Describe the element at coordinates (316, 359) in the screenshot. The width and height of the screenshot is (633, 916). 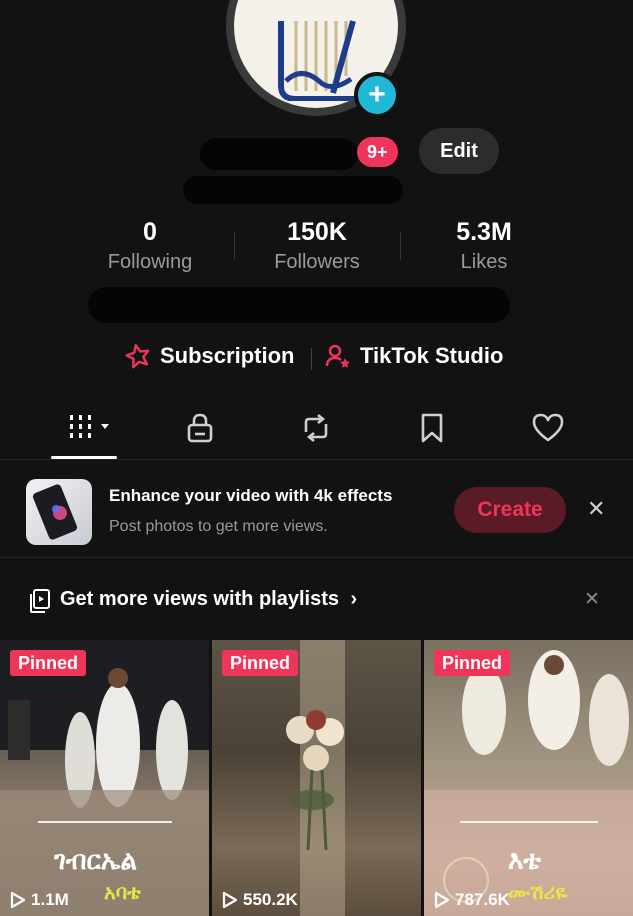
I see `profile-links: Subscription TikTok Studio` at that location.